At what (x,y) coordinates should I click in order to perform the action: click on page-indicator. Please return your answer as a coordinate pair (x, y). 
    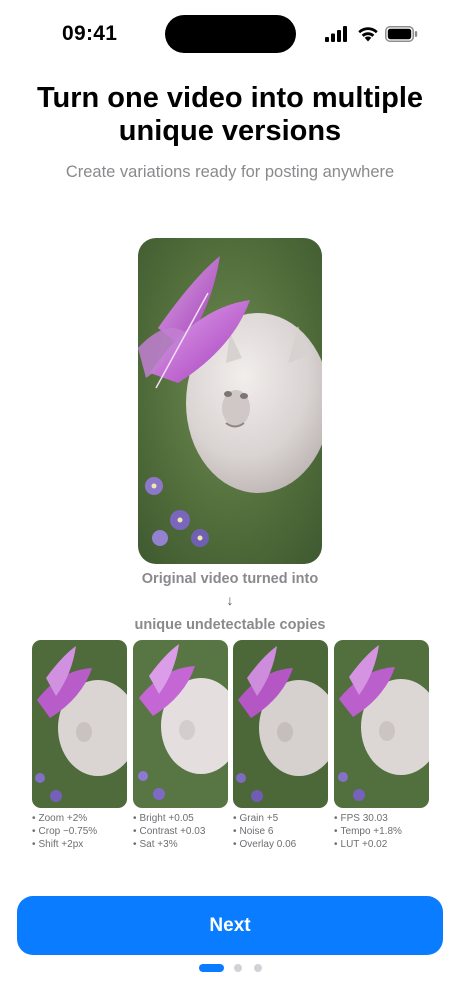
    Looking at the image, I should click on (230, 968).